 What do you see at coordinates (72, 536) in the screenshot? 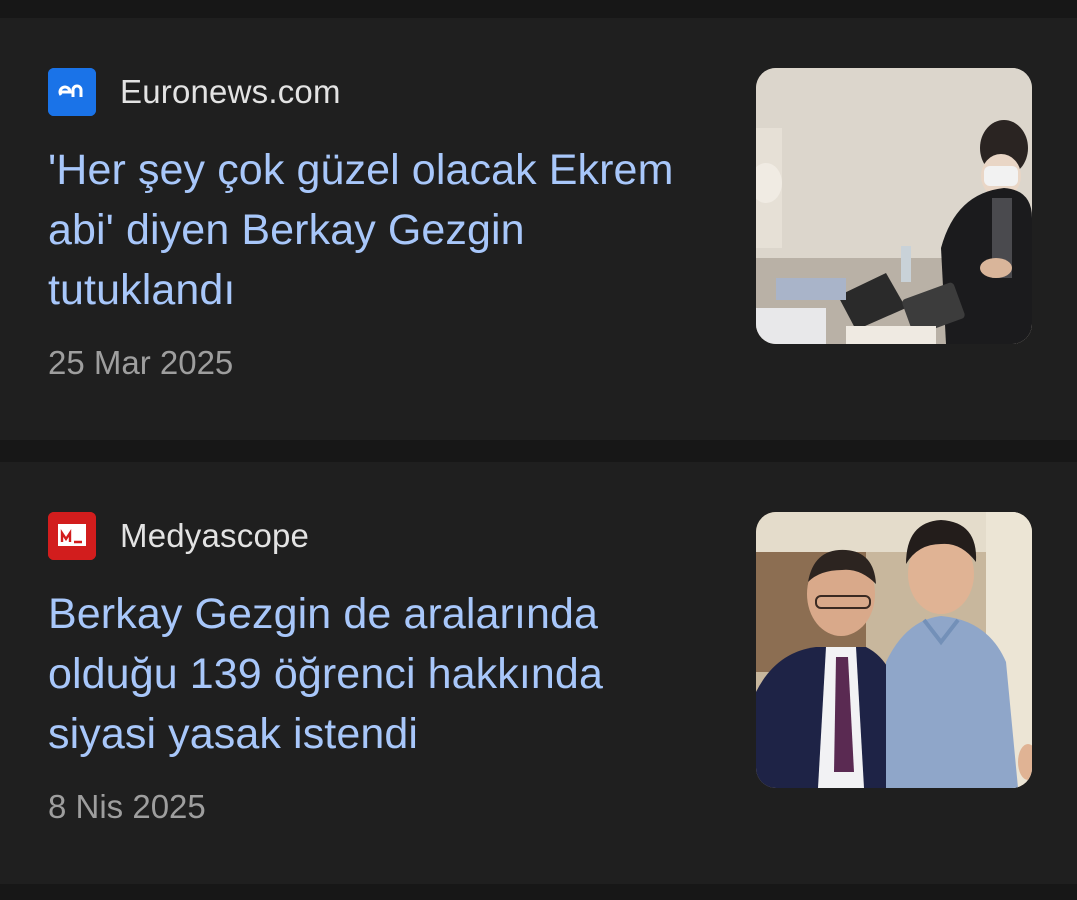
I see `medyascope-logo-icon` at bounding box center [72, 536].